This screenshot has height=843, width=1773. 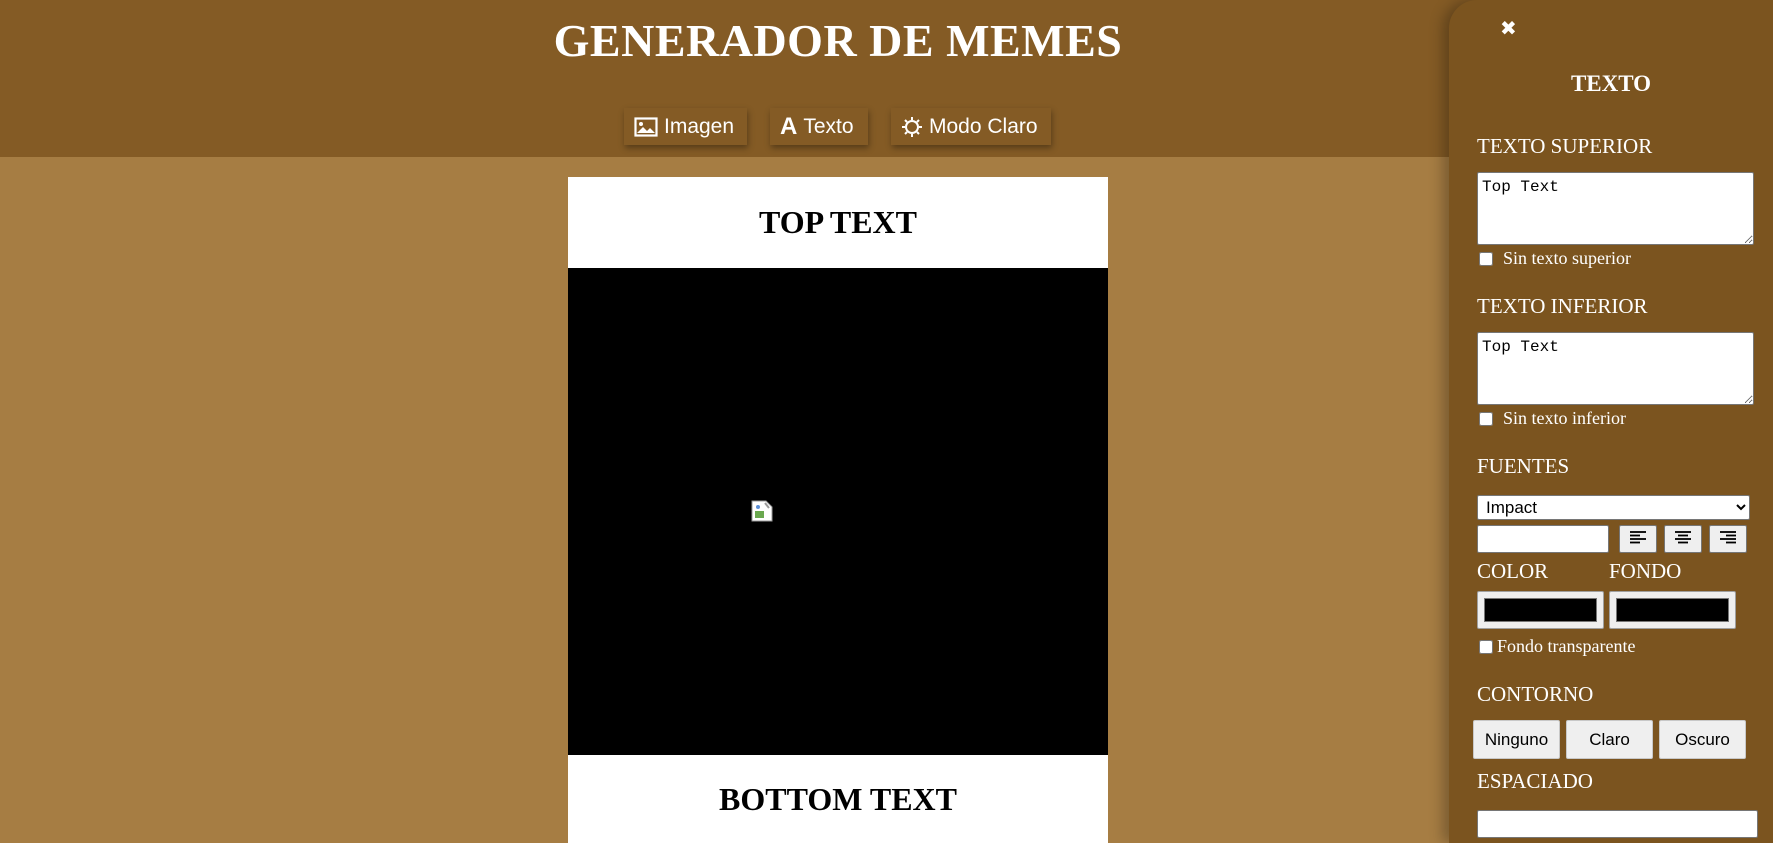 I want to click on no-bottom-text-check, so click(x=1486, y=418).